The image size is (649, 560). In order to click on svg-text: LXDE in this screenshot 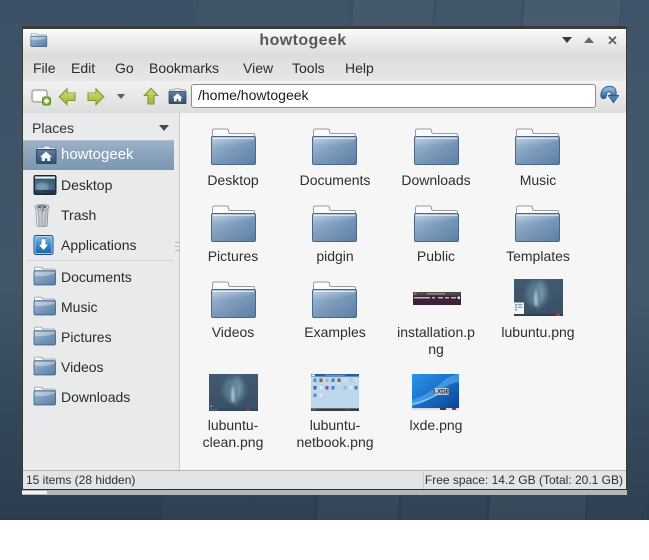, I will do `click(441, 393)`.